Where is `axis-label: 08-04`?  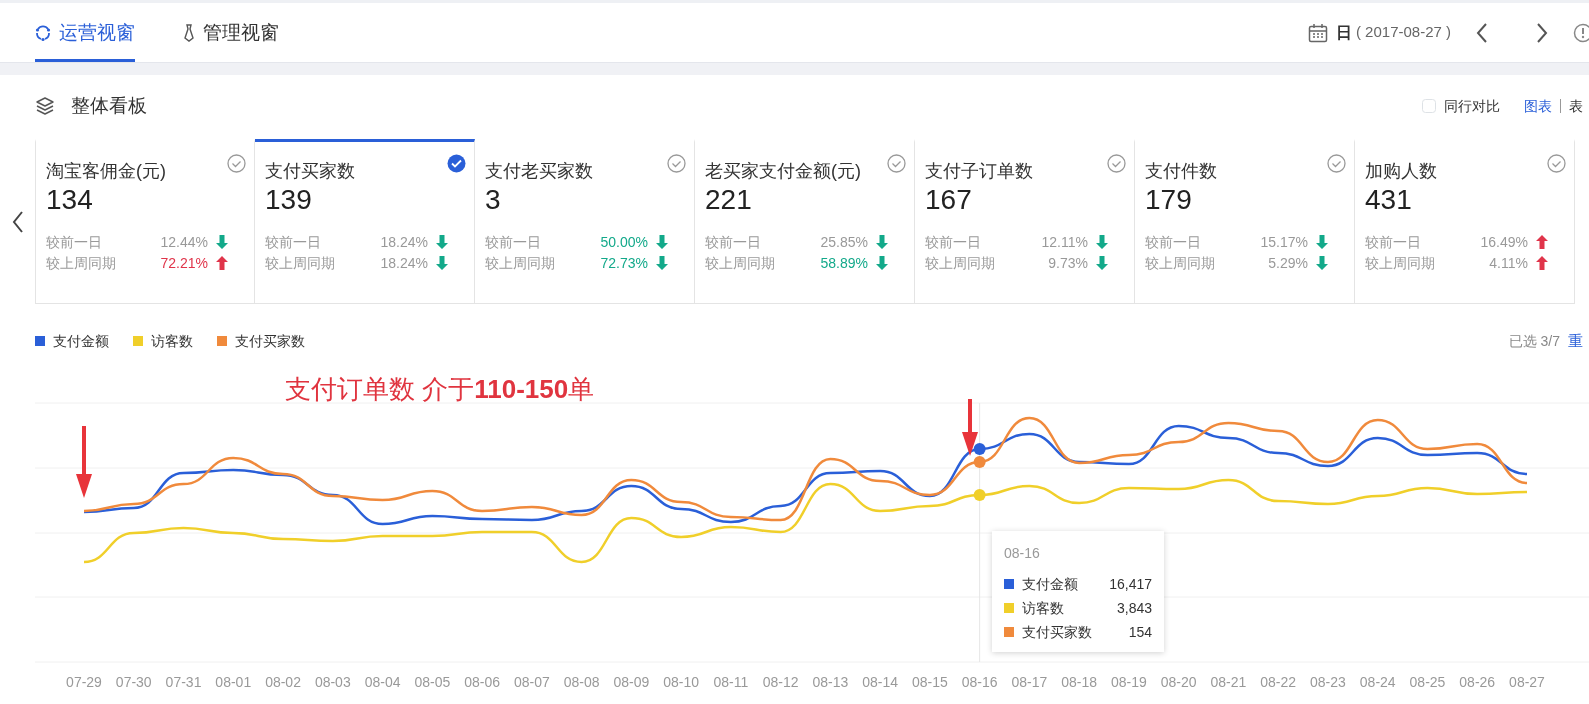
axis-label: 08-04 is located at coordinates (382, 682).